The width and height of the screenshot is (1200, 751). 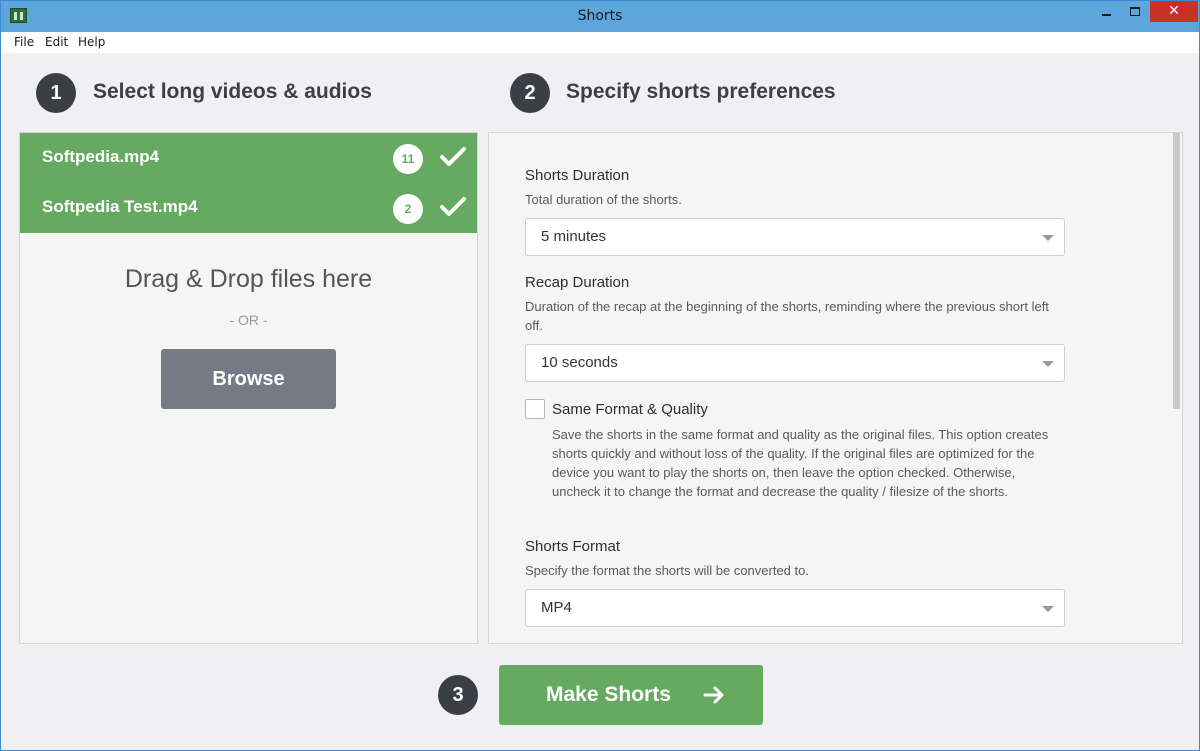 I want to click on close-icon: ✕, so click(x=1174, y=11).